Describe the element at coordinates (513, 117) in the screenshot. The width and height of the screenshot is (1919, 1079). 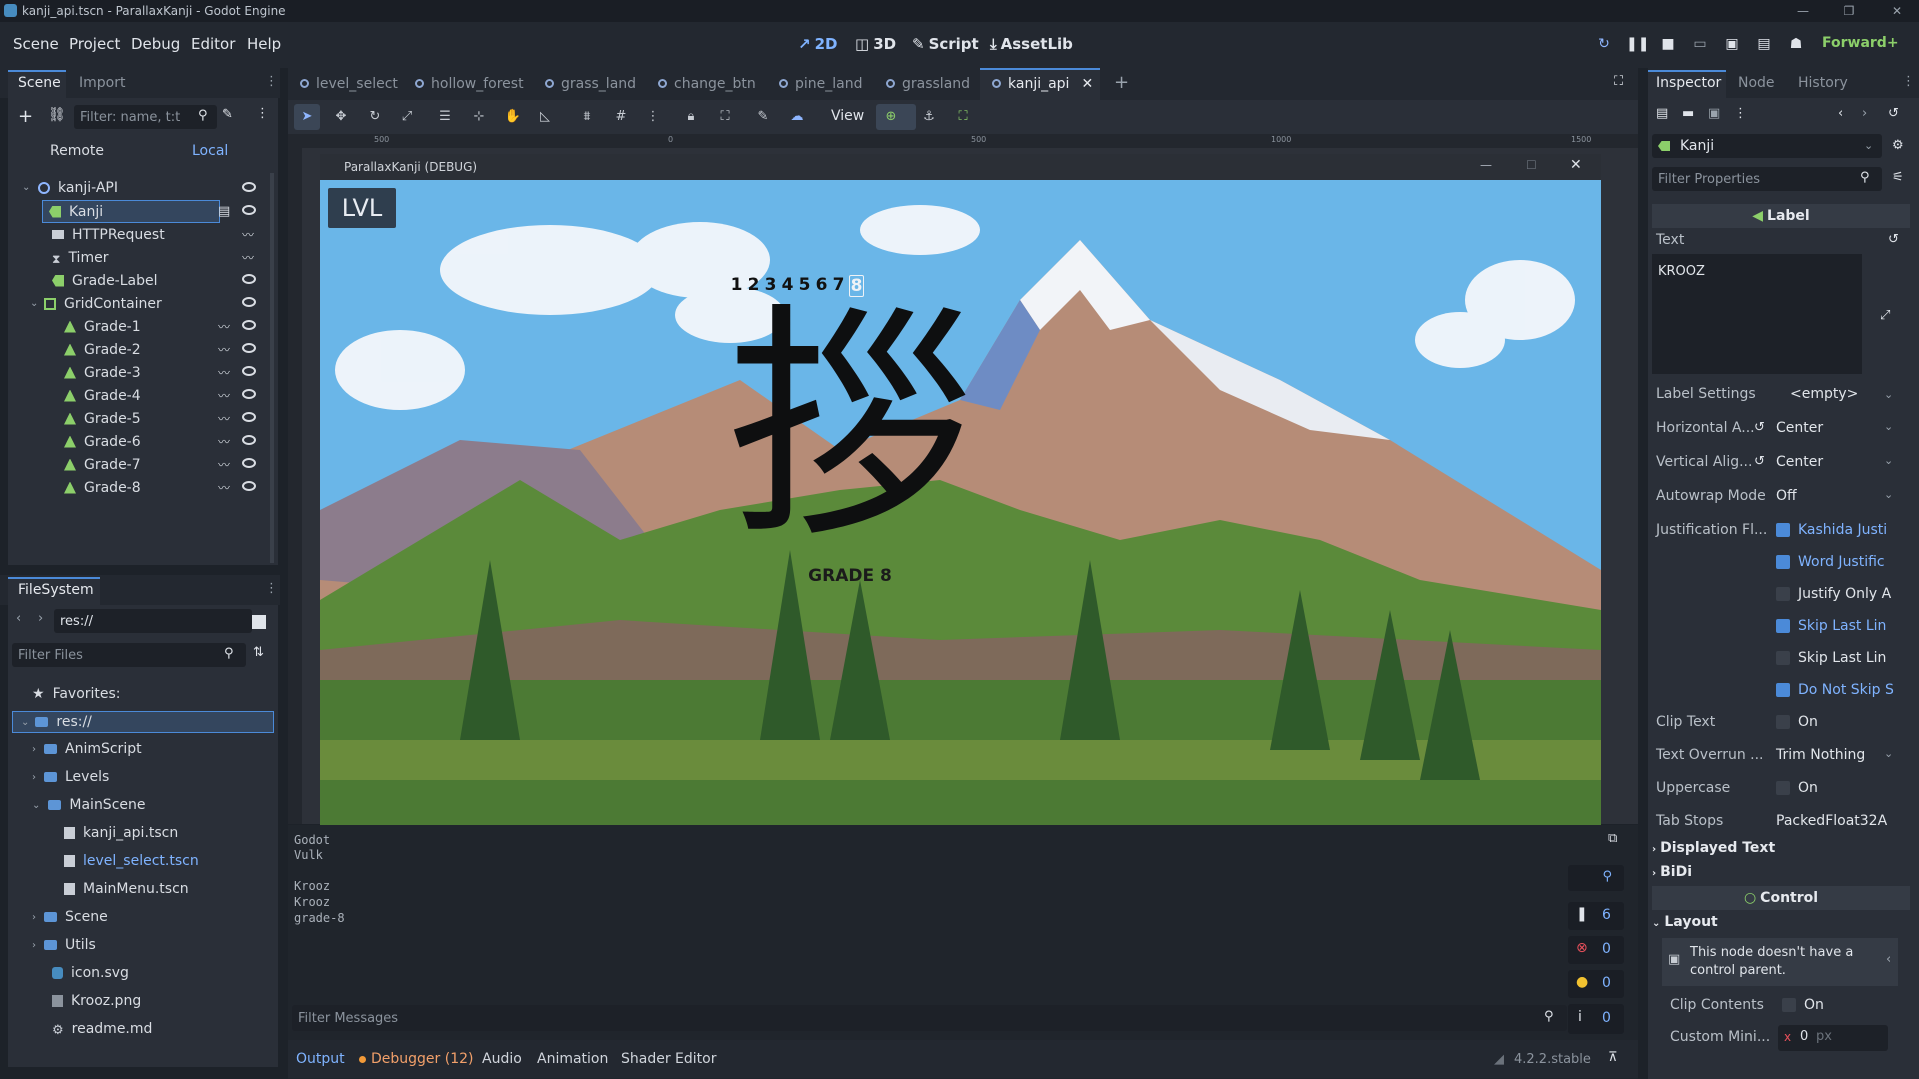
I see `pan-icon: ✋` at that location.